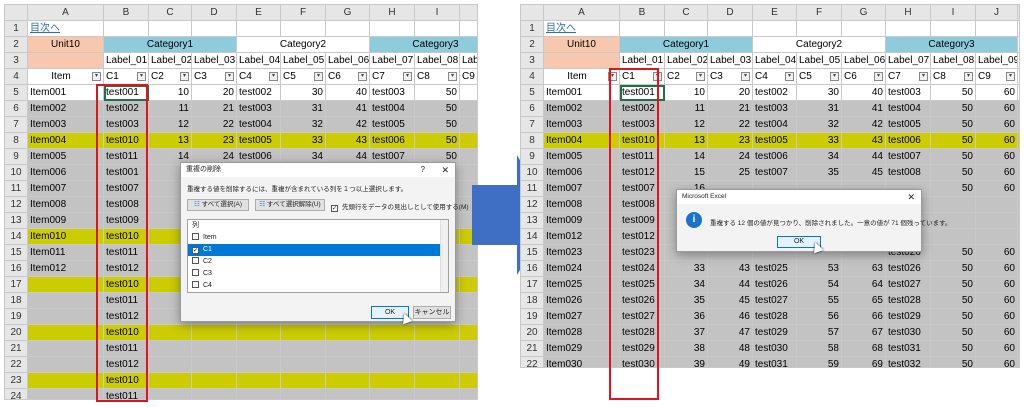  Describe the element at coordinates (170, 125) in the screenshot. I see `value-cell: 12` at that location.